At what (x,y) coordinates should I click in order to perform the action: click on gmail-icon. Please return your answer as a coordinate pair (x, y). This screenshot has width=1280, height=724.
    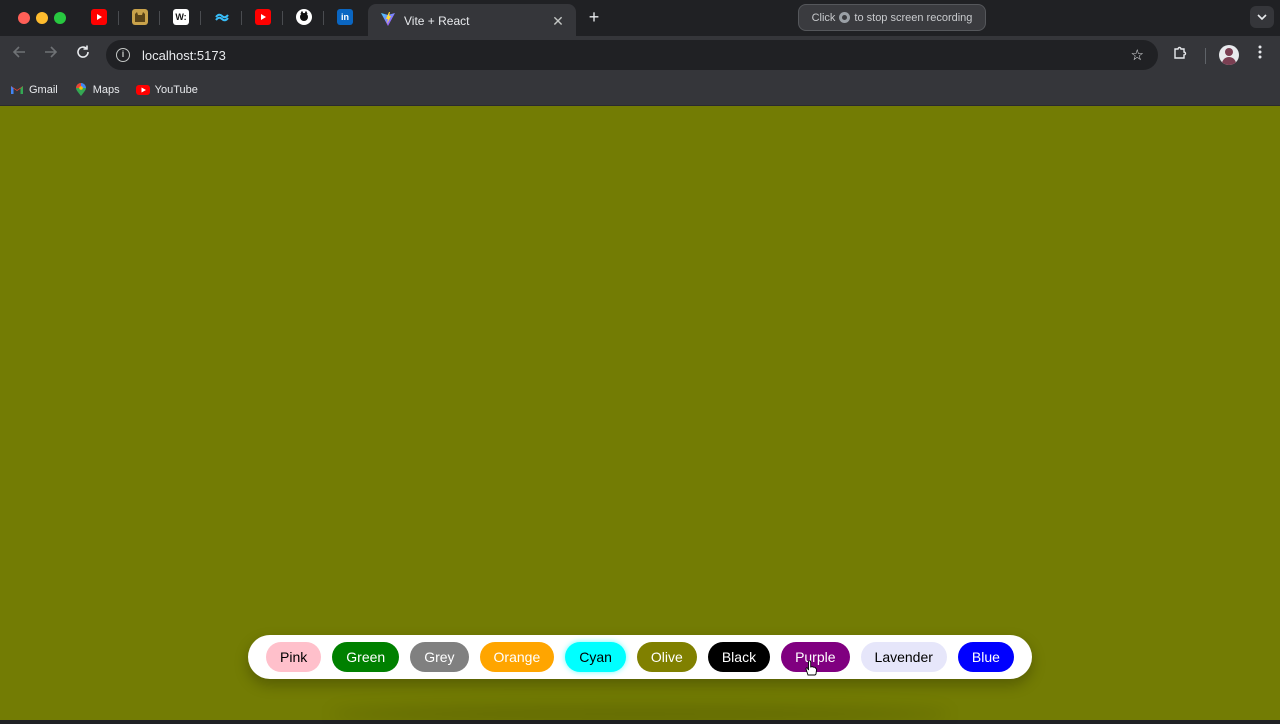
    Looking at the image, I should click on (17, 90).